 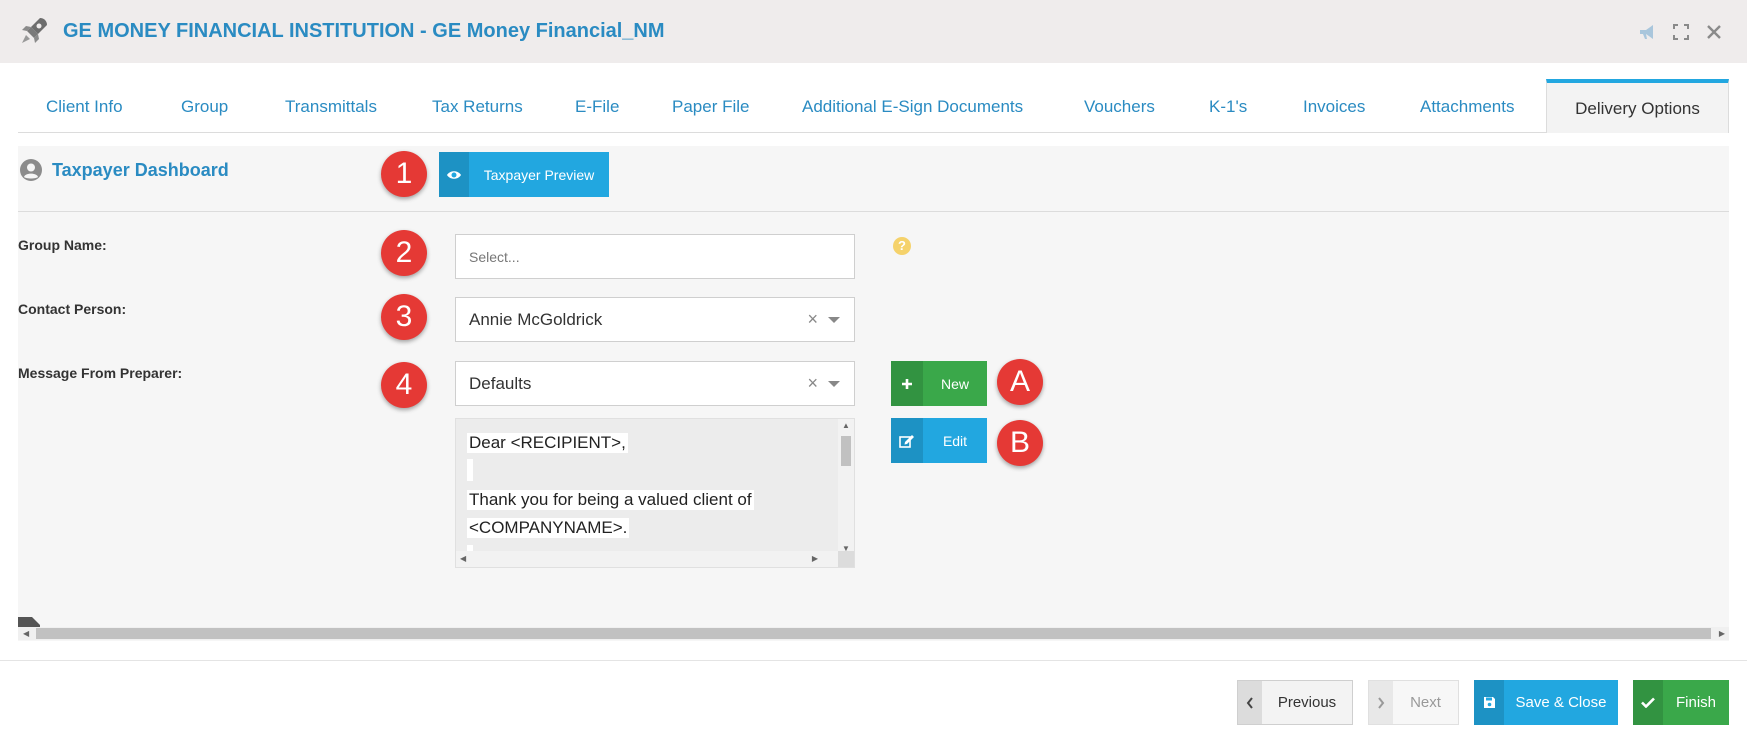 What do you see at coordinates (500, 383) in the screenshot?
I see `message-select-value: Defaults` at bounding box center [500, 383].